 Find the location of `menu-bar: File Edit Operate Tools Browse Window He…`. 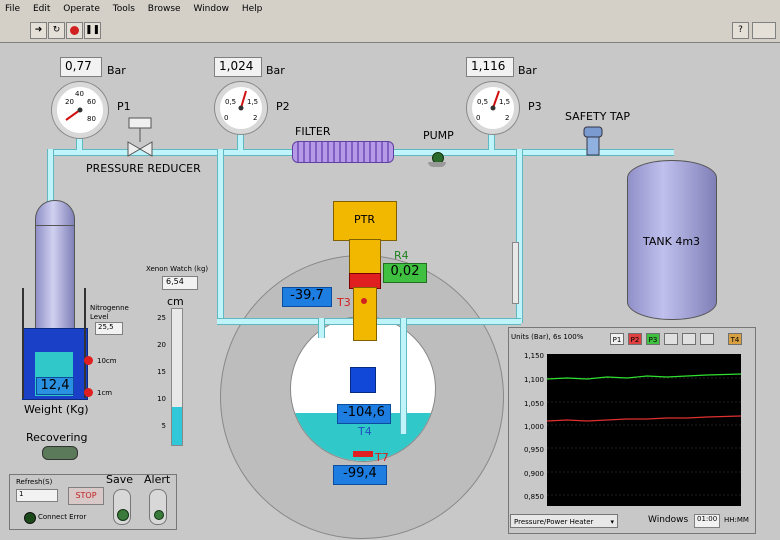

menu-bar: File Edit Operate Tools Browse Window He… is located at coordinates (390, 10).